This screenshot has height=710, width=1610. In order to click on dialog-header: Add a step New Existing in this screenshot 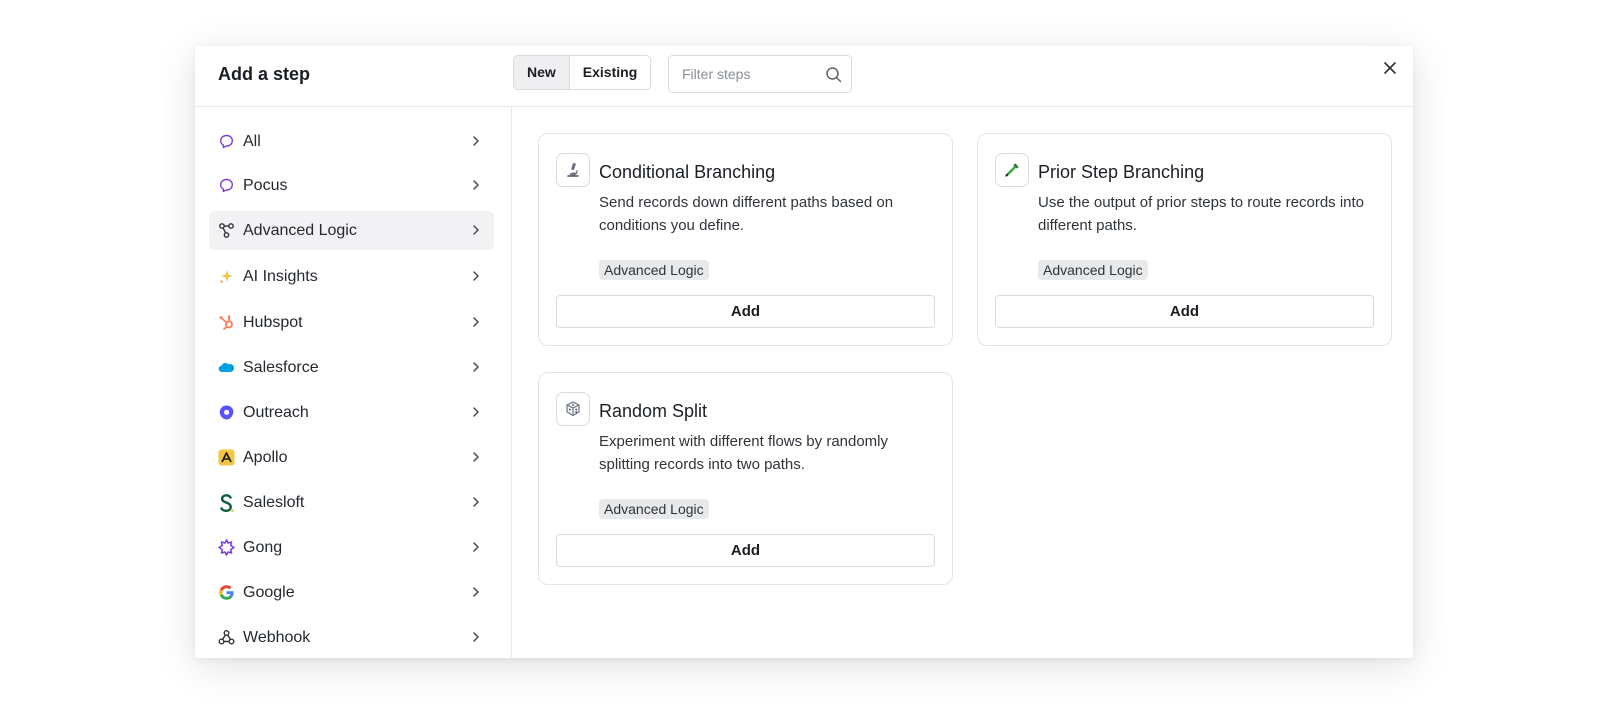, I will do `click(804, 76)`.